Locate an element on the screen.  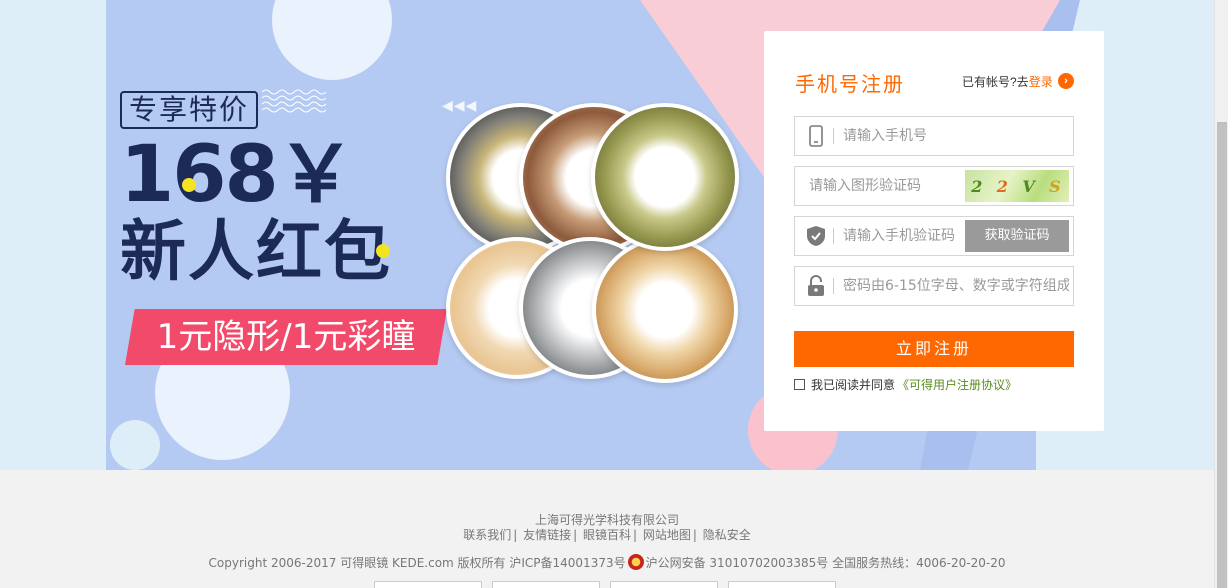
agree-text: 我已阅读并同意 is located at coordinates (853, 385).